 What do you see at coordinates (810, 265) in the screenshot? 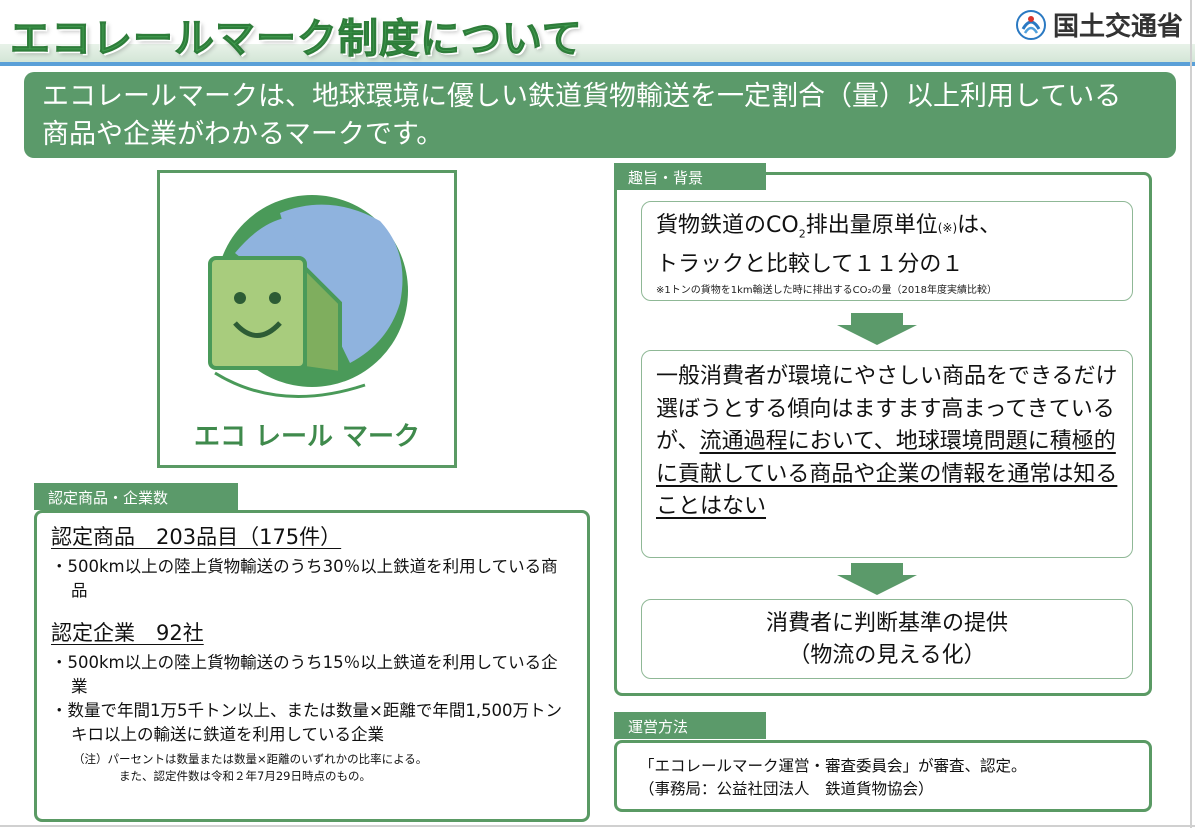
I see `co2-comparison: トラックと比較して１１分の１` at bounding box center [810, 265].